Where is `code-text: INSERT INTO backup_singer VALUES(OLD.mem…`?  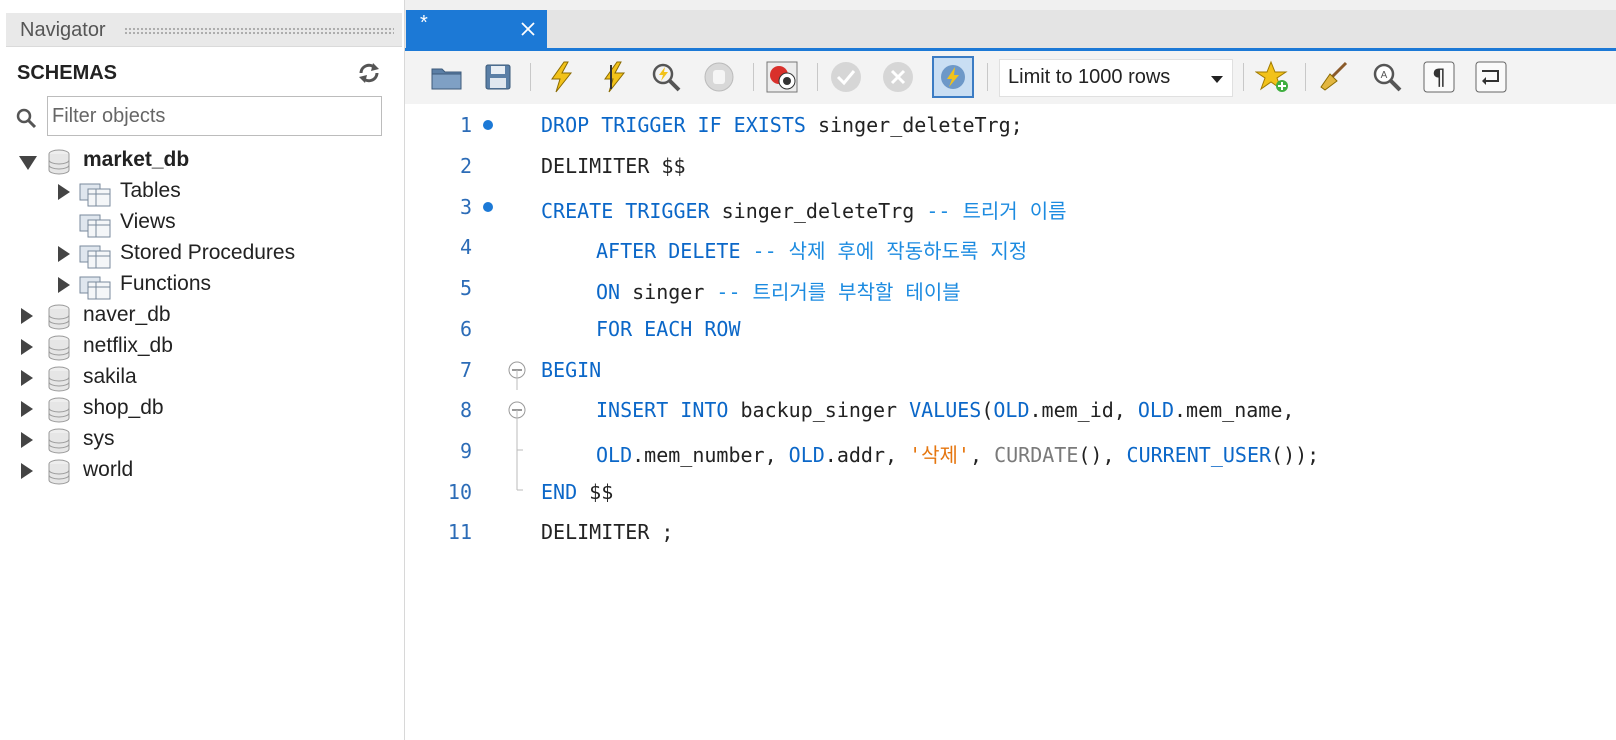 code-text: INSERT INTO backup_singer VALUES(OLD.mem… is located at coordinates (945, 410).